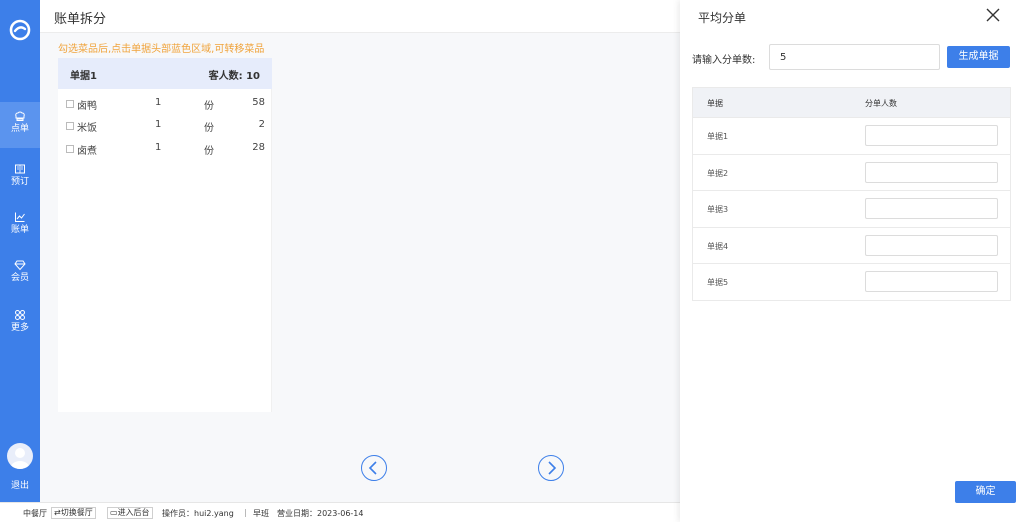 Image resolution: width=1024 pixels, height=522 pixels. Describe the element at coordinates (73, 513) in the screenshot. I see `switch-hall-button: ⇄切换餐厅` at that location.